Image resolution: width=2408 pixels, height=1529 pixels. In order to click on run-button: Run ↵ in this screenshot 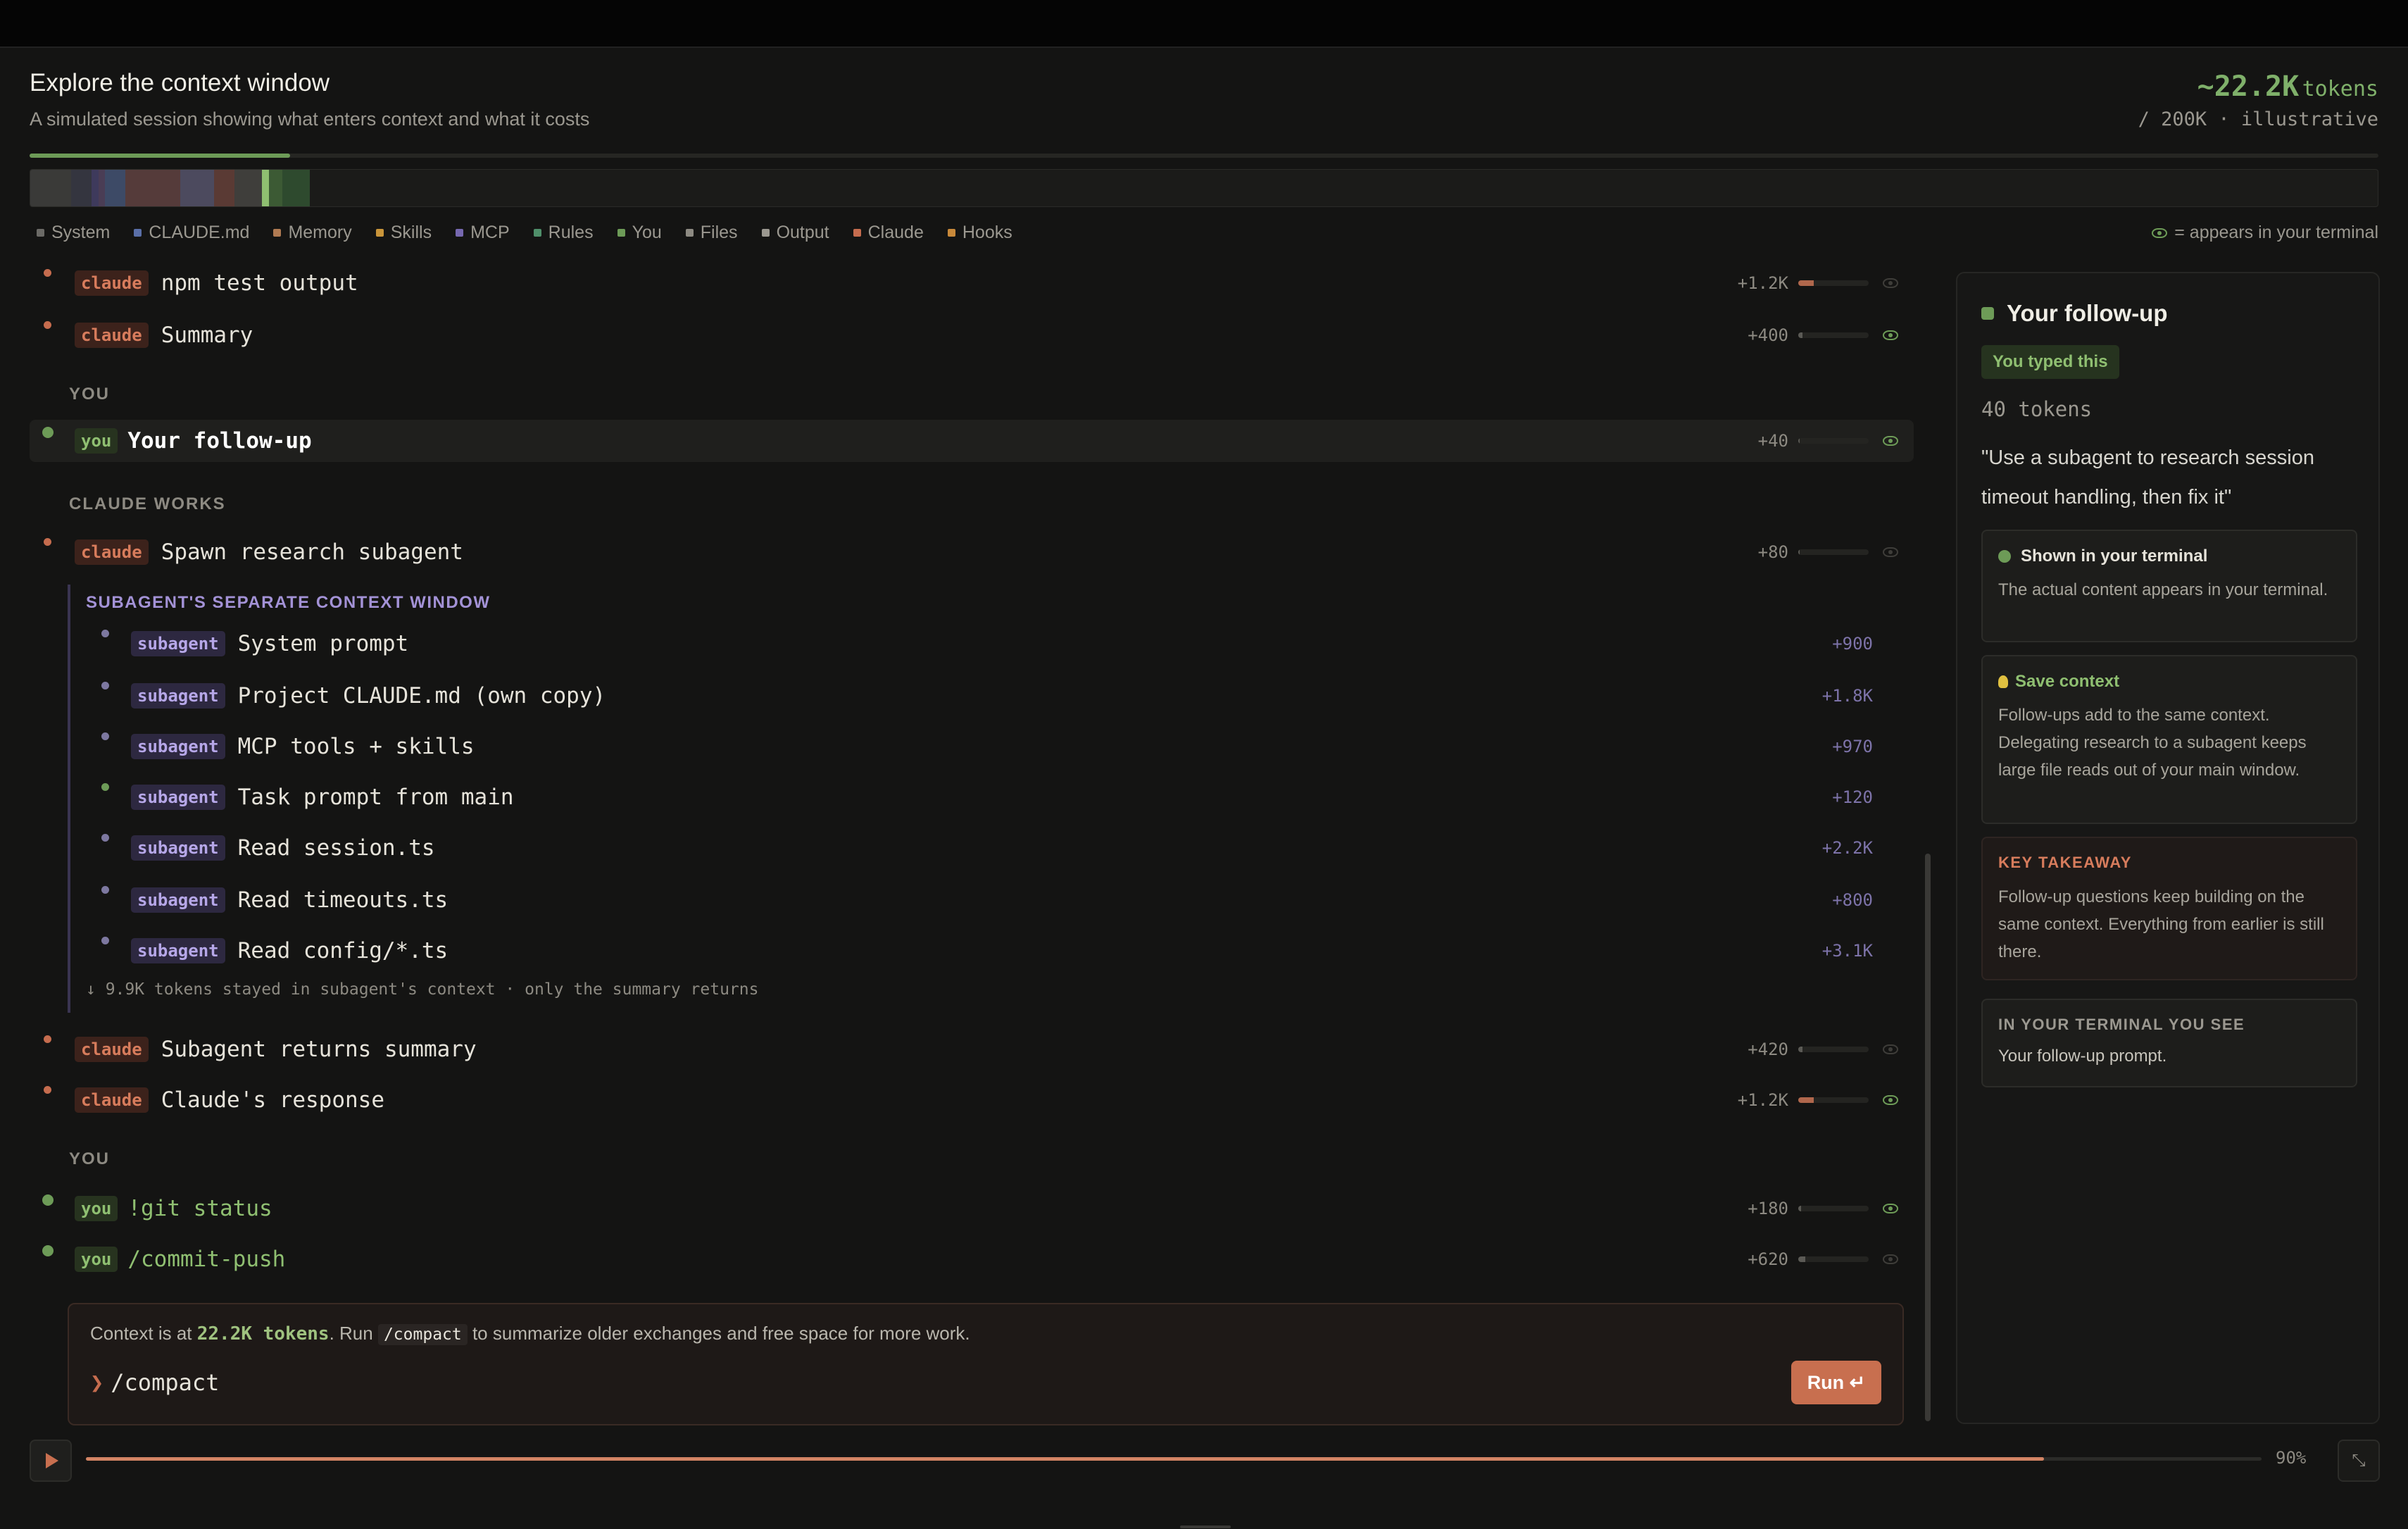, I will do `click(1836, 1382)`.